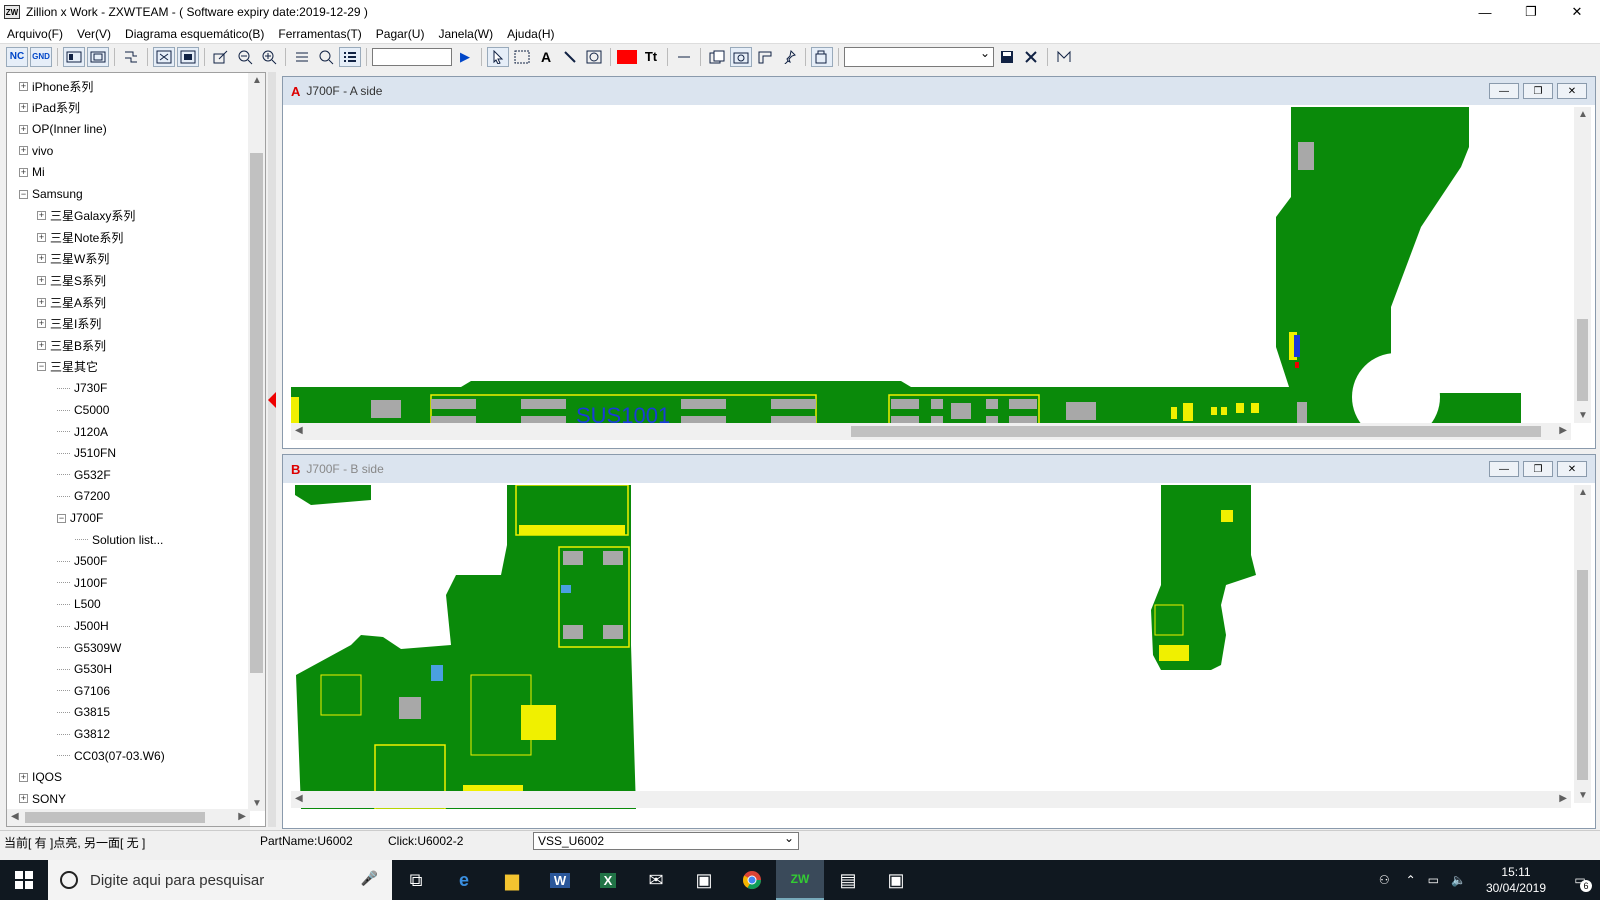 This screenshot has height=900, width=1600. What do you see at coordinates (84, 475) in the screenshot?
I see `tree-item: G532F` at bounding box center [84, 475].